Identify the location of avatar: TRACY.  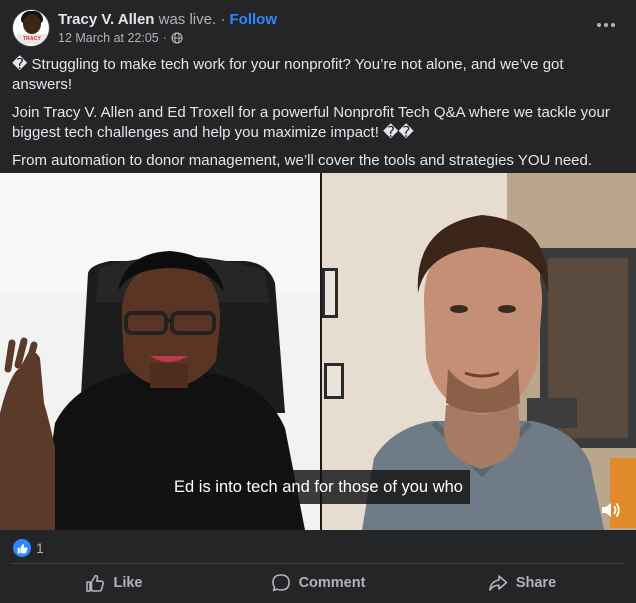
(31, 28).